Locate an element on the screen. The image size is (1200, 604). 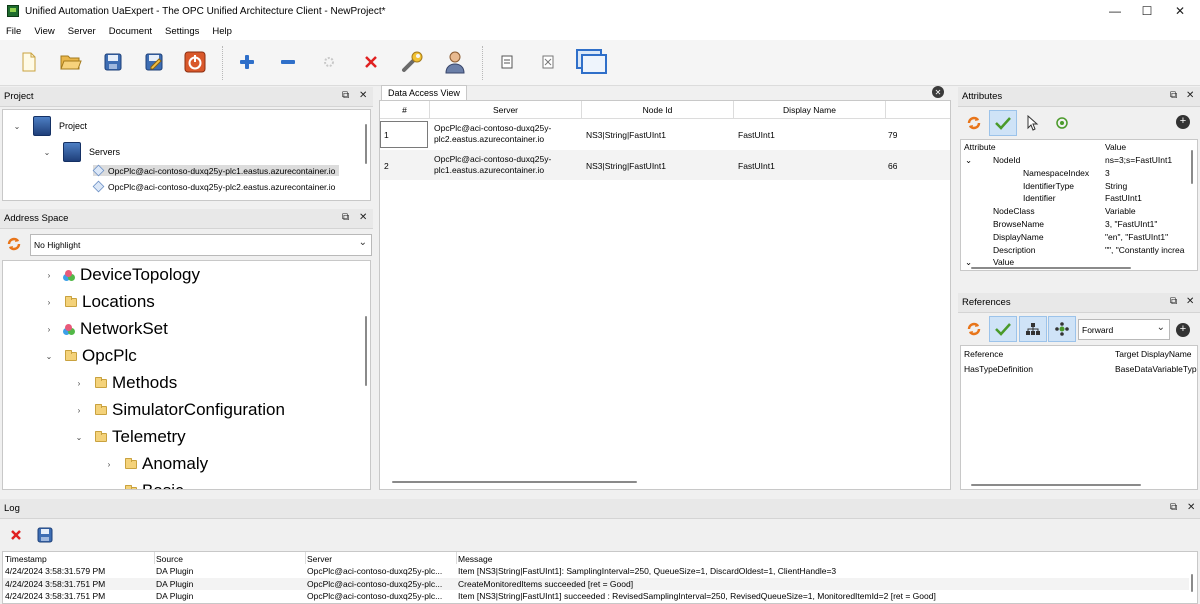
attribute-name: Identifier is located at coordinates (1039, 198).